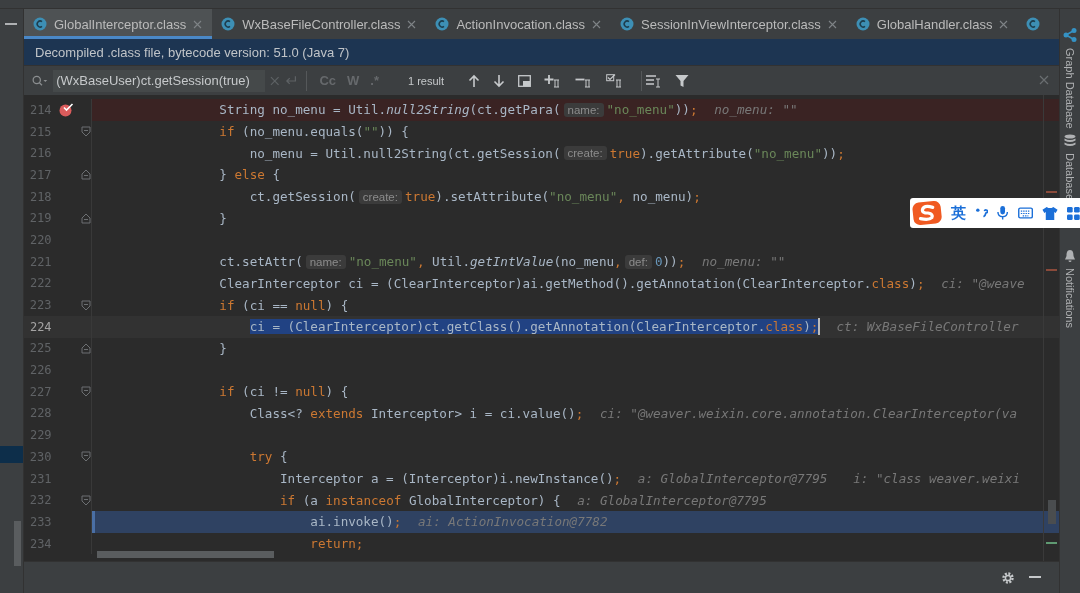  What do you see at coordinates (420, 500) in the screenshot?
I see `code-text: if (a instanceof GlobalInterceptor) {` at bounding box center [420, 500].